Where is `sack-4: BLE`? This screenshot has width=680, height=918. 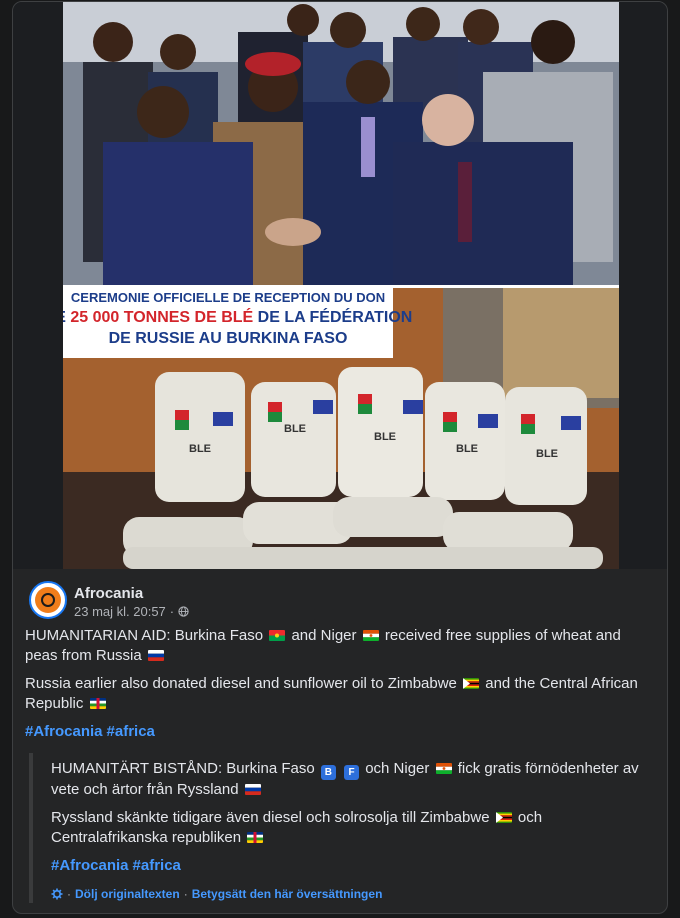 sack-4: BLE is located at coordinates (465, 441).